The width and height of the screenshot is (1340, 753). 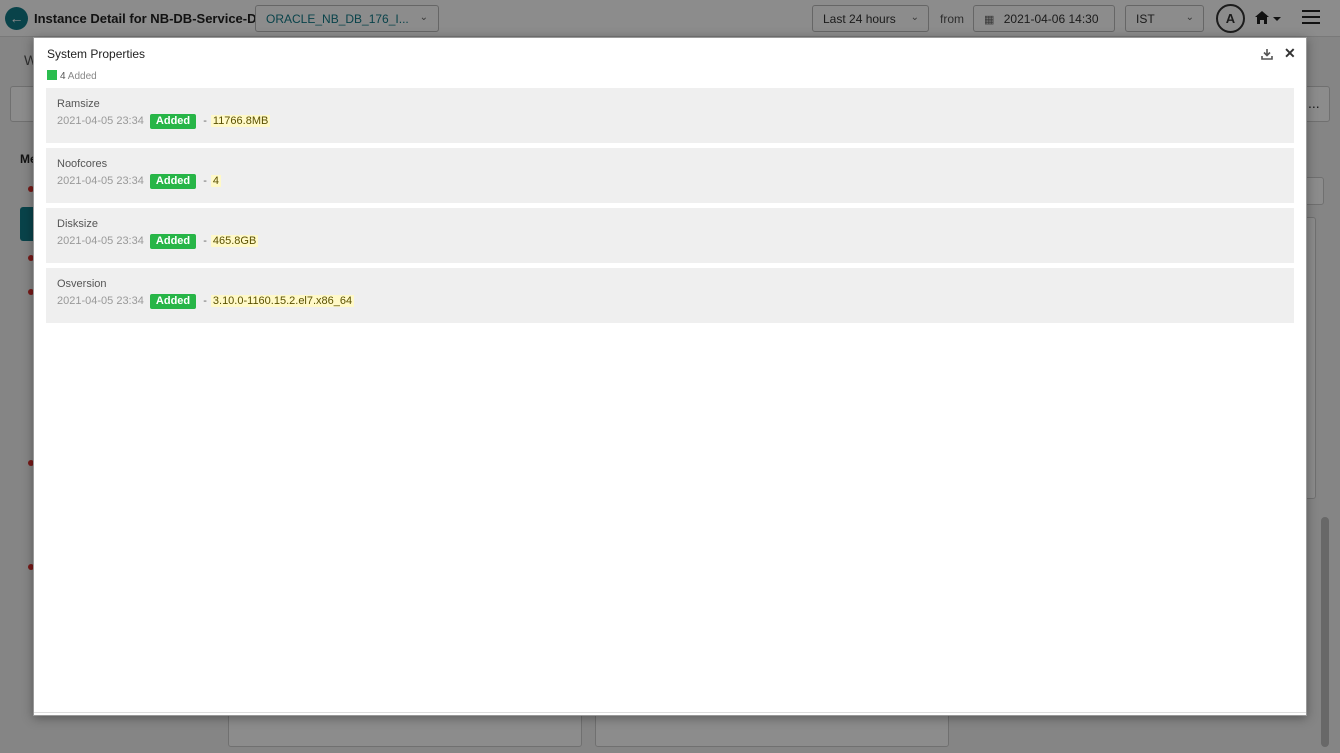 I want to click on list-item: Disksize 2021-04-05 23:34 Added -465.8GB, so click(x=670, y=235).